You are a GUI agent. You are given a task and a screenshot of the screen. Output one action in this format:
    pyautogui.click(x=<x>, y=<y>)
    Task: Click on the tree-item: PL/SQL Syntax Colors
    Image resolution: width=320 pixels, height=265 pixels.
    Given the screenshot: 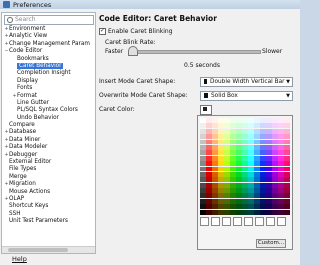 What is the action you would take?
    pyautogui.click(x=49, y=110)
    